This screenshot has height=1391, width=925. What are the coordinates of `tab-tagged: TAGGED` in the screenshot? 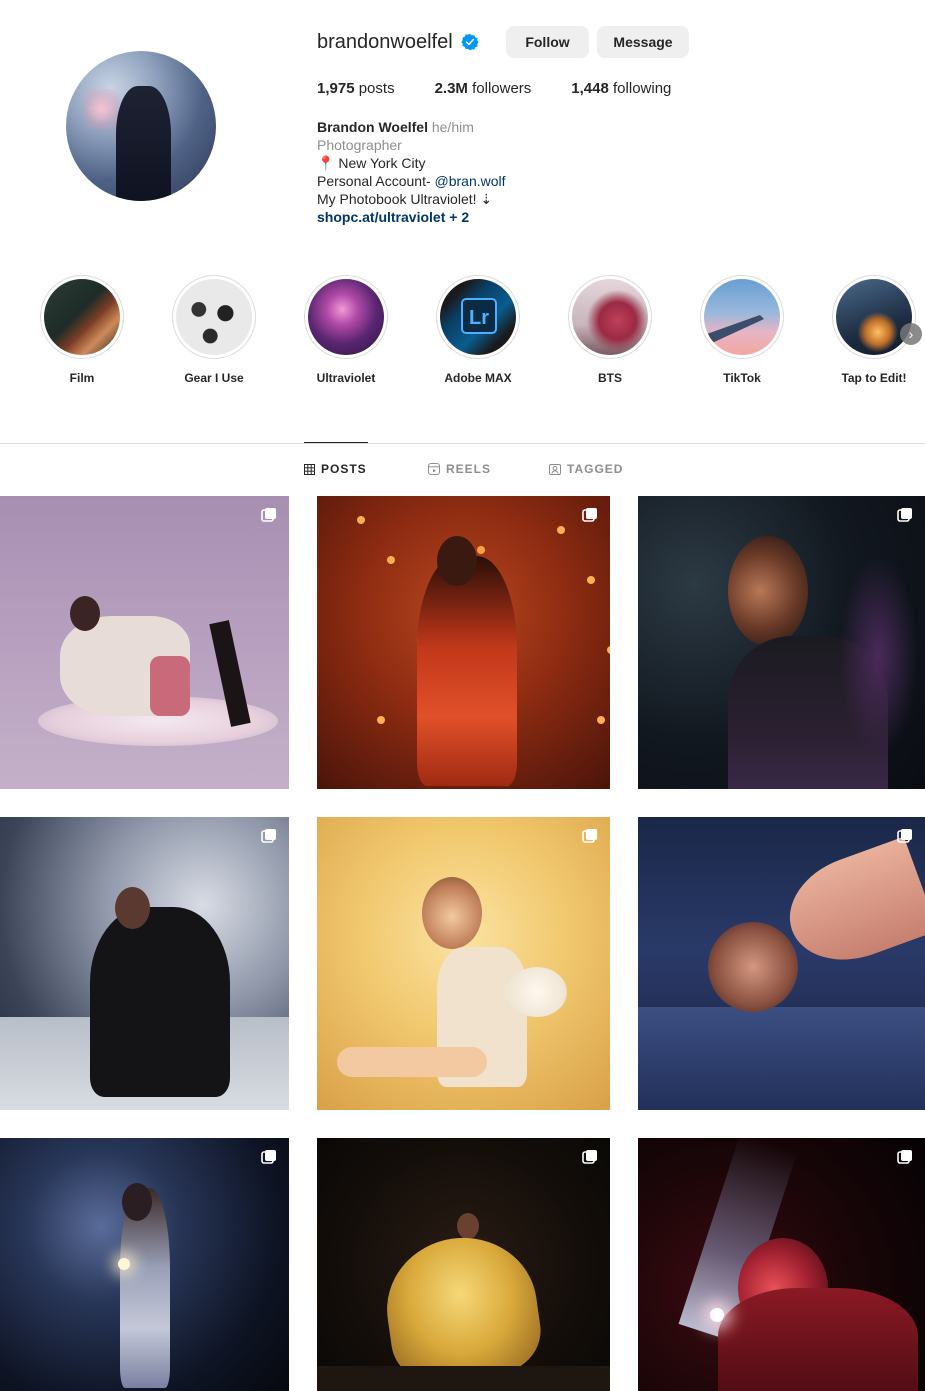 It's located at (586, 469).